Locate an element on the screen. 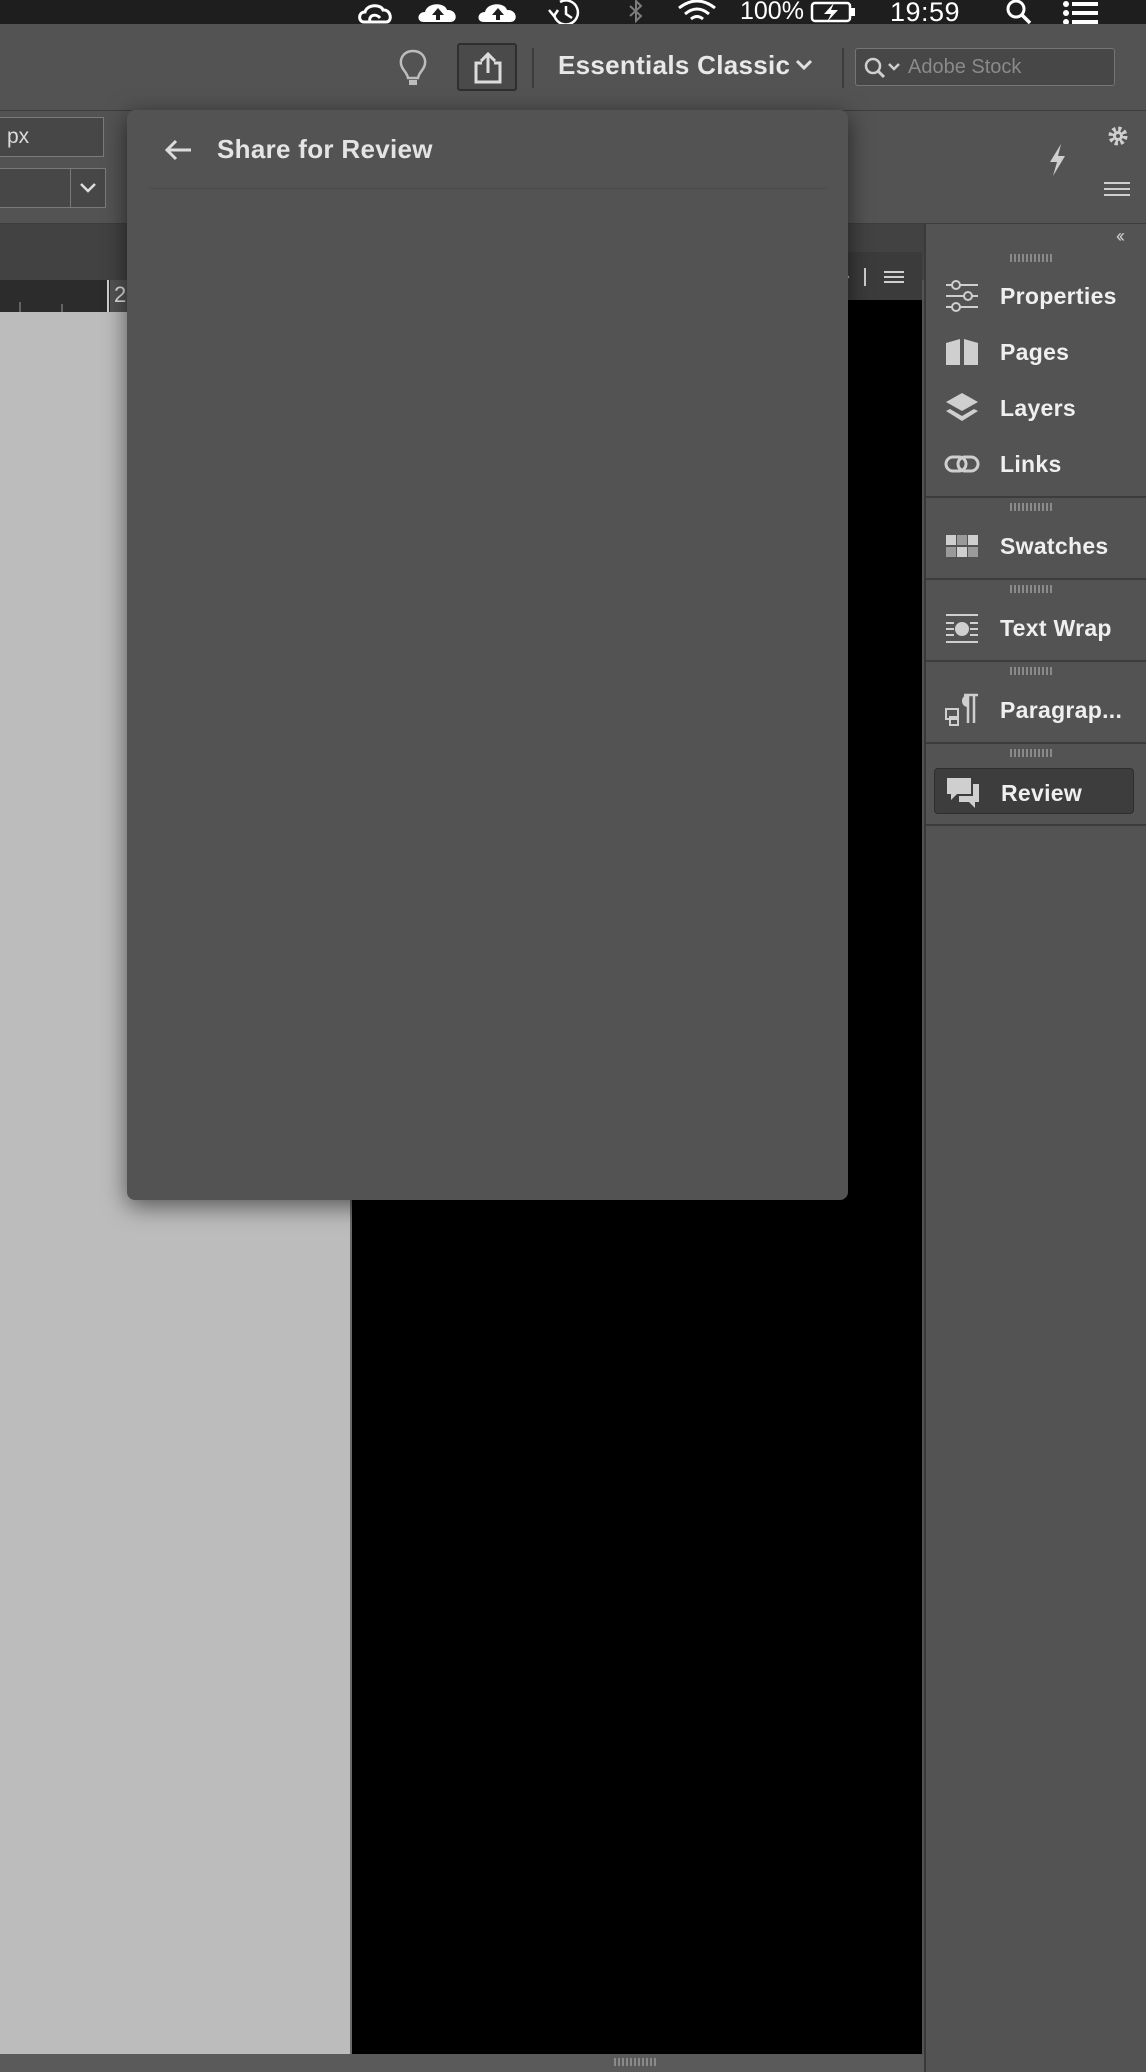 Image resolution: width=1146 pixels, height=2072 pixels. time-machine-icon is located at coordinates (566, 12).